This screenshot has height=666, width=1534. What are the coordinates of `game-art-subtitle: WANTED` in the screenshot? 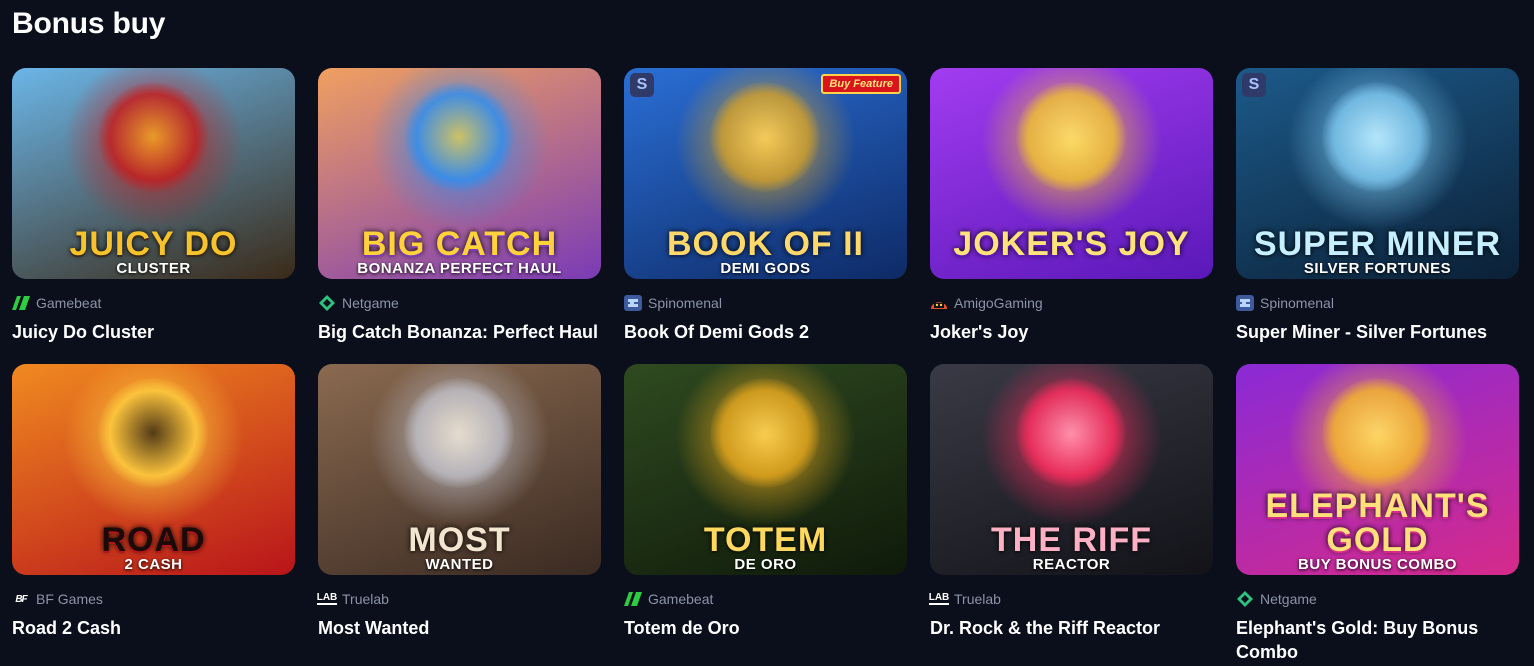 It's located at (459, 564).